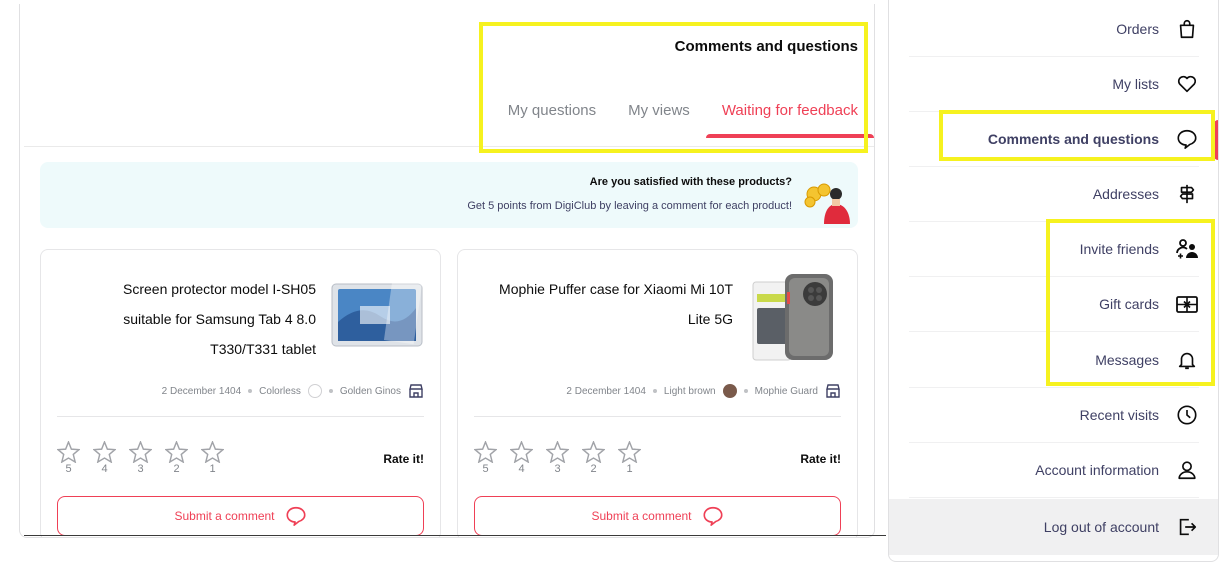 The height and width of the screenshot is (572, 1222). I want to click on tab-my-questions: My questions, so click(552, 117).